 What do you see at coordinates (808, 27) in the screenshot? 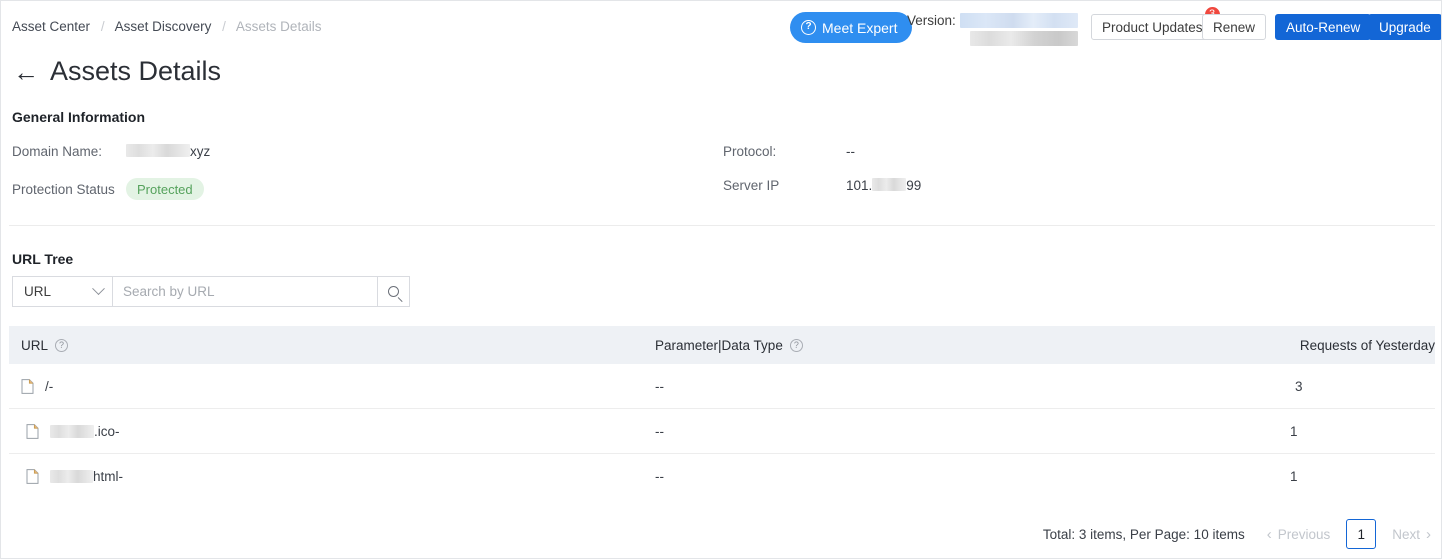
I see `question-circle-icon: ?` at bounding box center [808, 27].